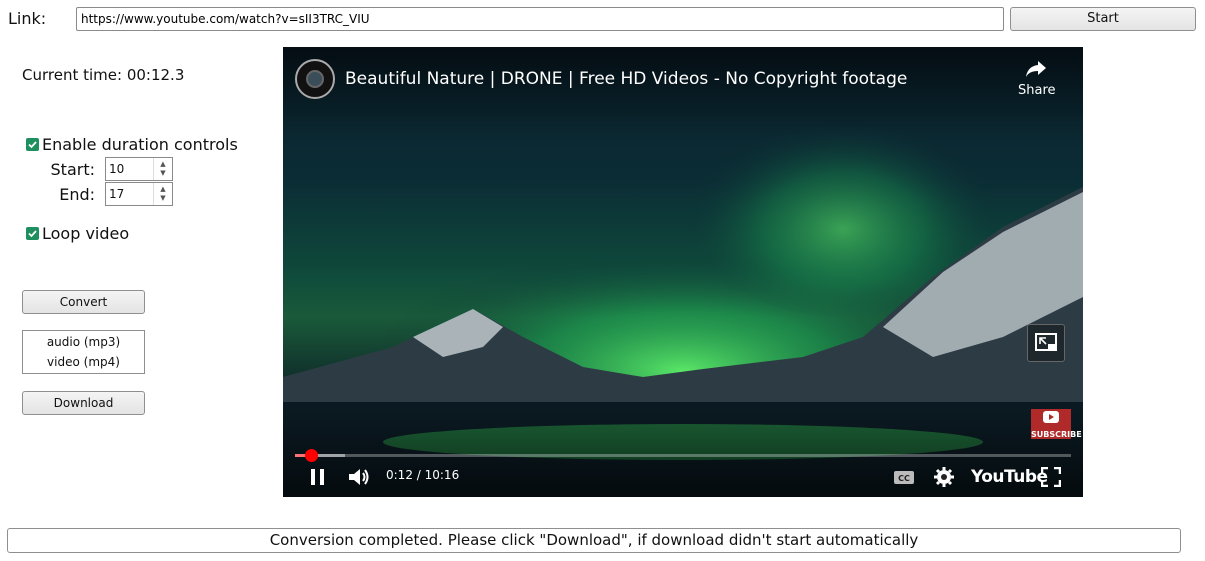 Image resolution: width=1205 pixels, height=561 pixels. I want to click on end-field-row: End: 17 ▲ ▼, so click(86, 194).